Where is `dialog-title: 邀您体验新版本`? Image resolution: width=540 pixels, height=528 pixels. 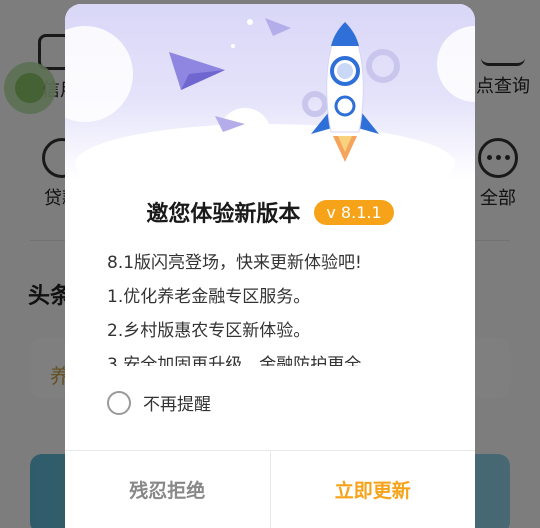
dialog-title: 邀您体验新版本 is located at coordinates (223, 214).